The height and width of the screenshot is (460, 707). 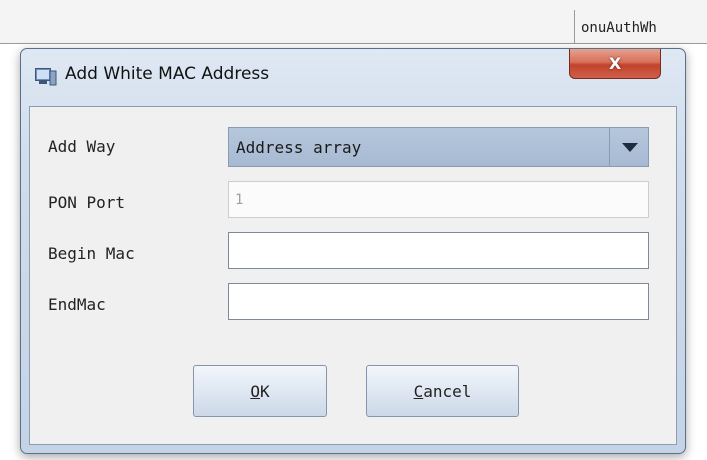 What do you see at coordinates (255, 391) in the screenshot?
I see `ok-mnemonic: O` at bounding box center [255, 391].